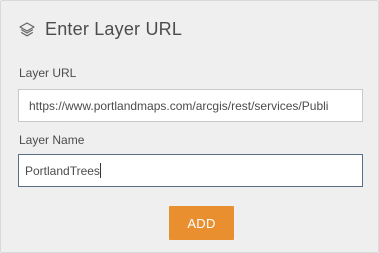 The image size is (379, 253). I want to click on layer-name-label: Layer Name, so click(52, 140).